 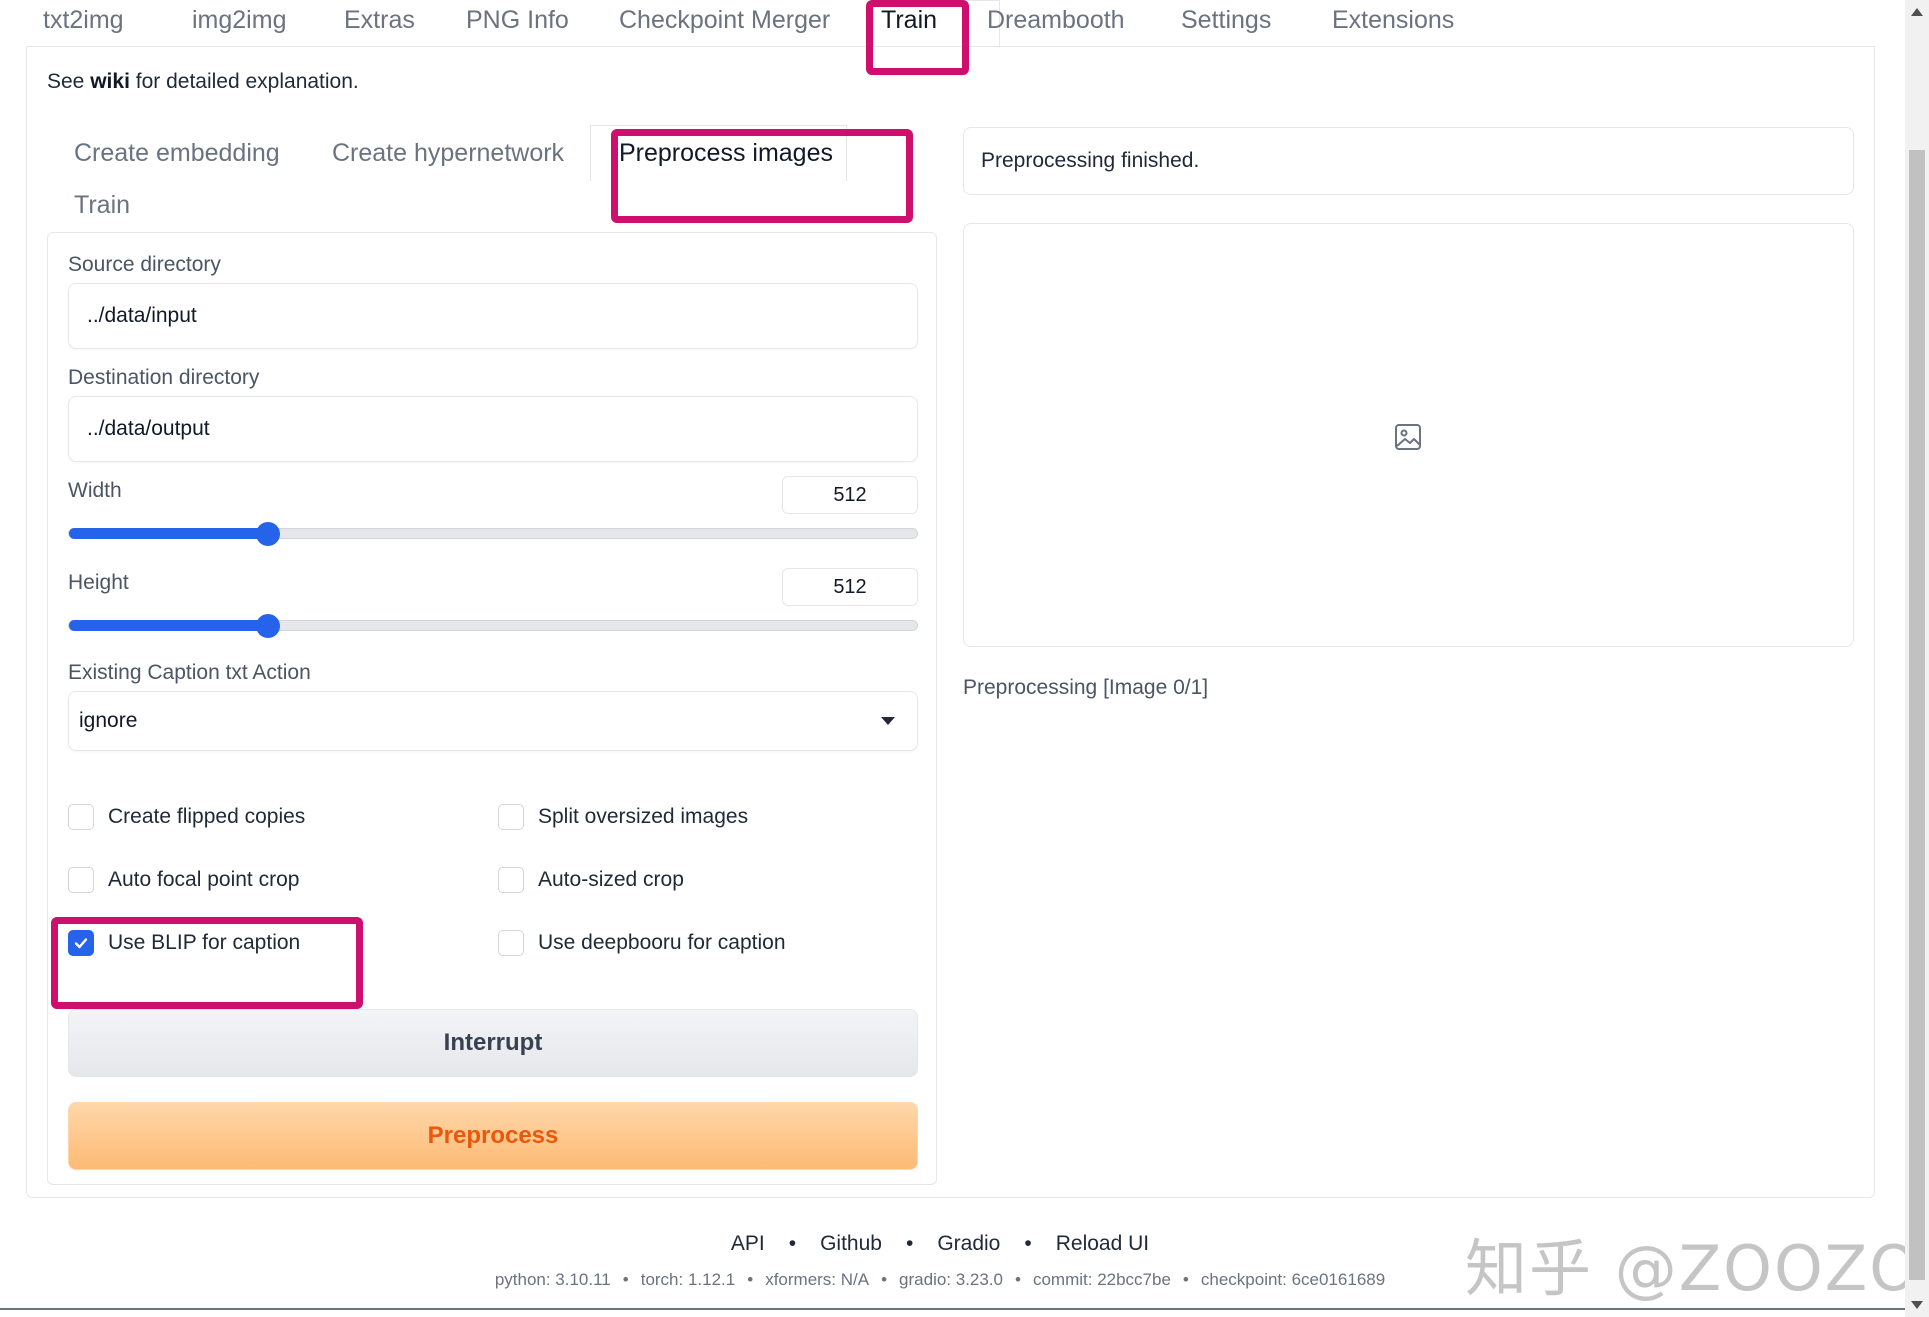 I want to click on window-bottom-edge, so click(x=952, y=1309).